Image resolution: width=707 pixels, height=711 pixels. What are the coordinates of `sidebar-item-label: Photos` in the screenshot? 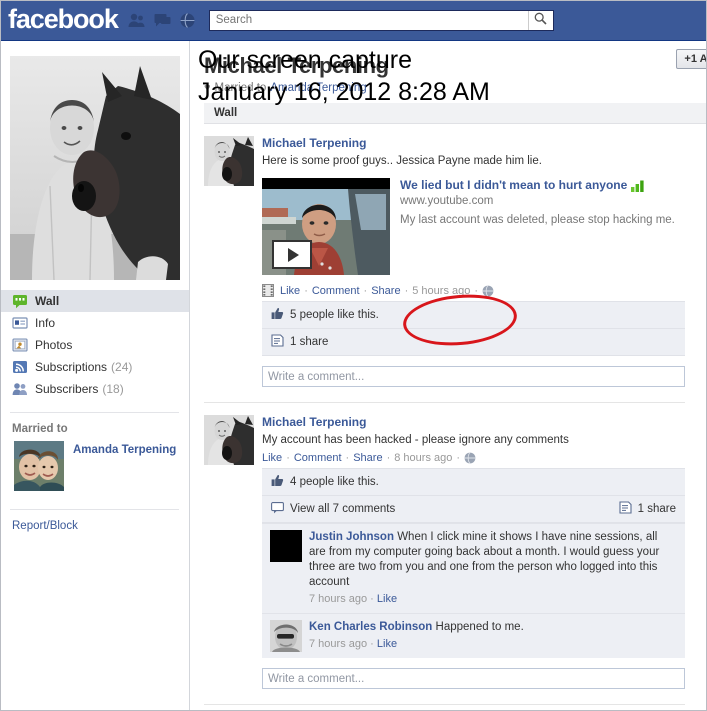 It's located at (54, 345).